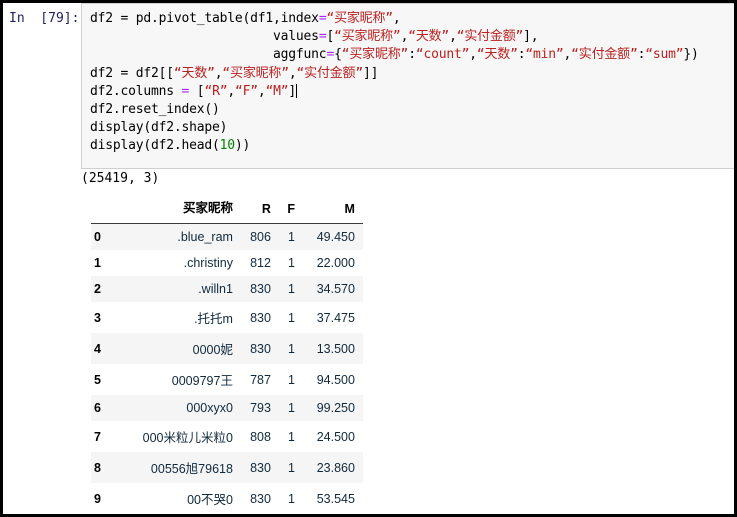 This screenshot has width=737, height=517. Describe the element at coordinates (227, 467) in the screenshot. I see `table-row: 8 00556旭79618 830 1 23.860` at that location.